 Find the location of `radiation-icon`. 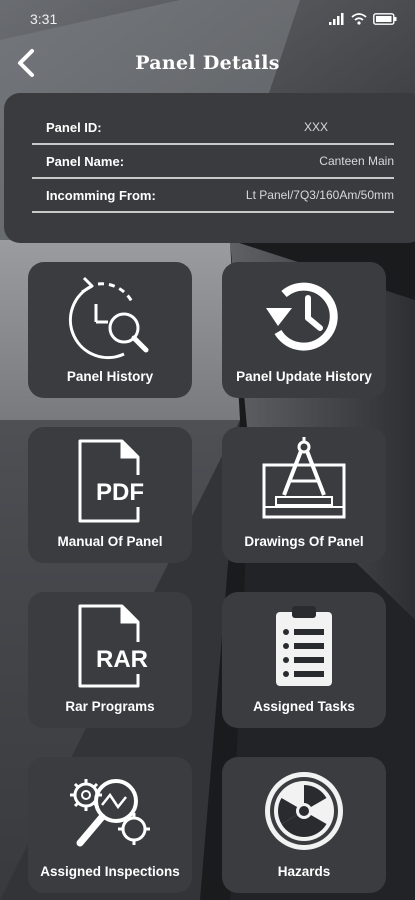

radiation-icon is located at coordinates (304, 811).